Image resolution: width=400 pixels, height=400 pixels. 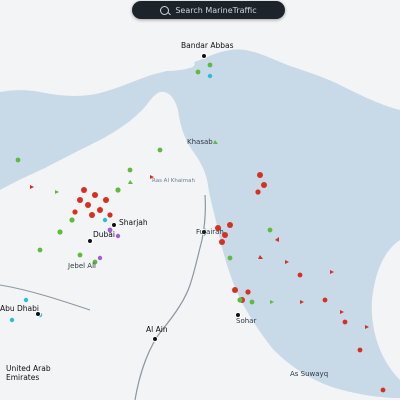 What do you see at coordinates (133, 222) in the screenshot?
I see `place-label-sharjah: Sharjah` at bounding box center [133, 222].